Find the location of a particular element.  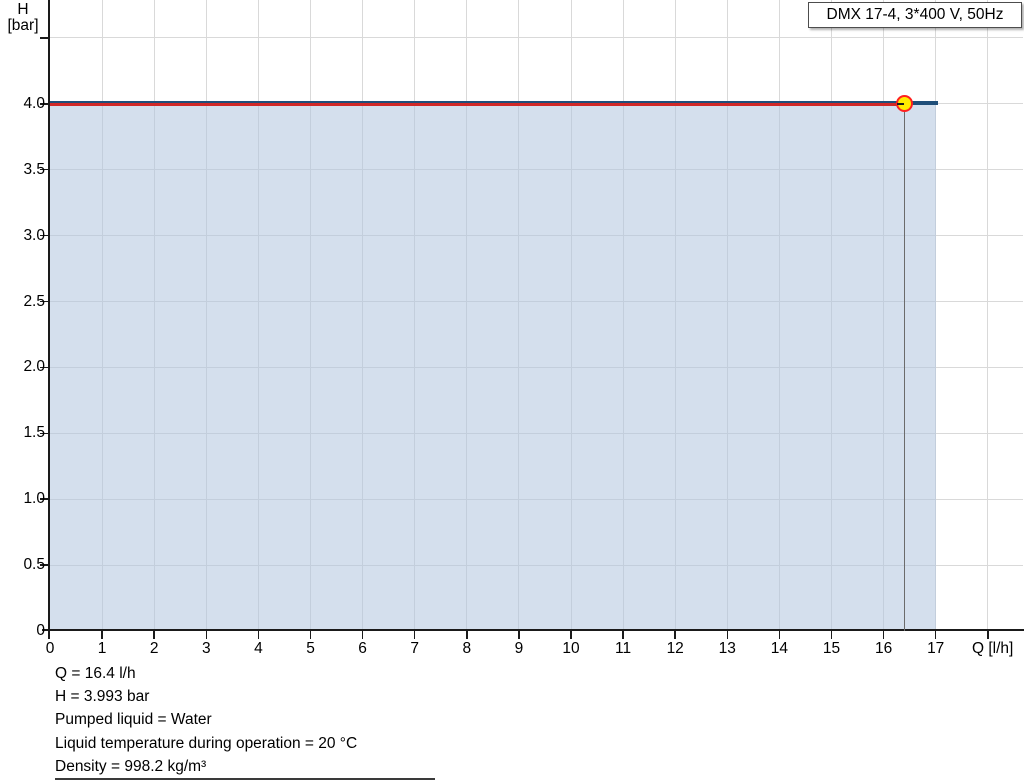

x-tick-label: 2 is located at coordinates (154, 648).